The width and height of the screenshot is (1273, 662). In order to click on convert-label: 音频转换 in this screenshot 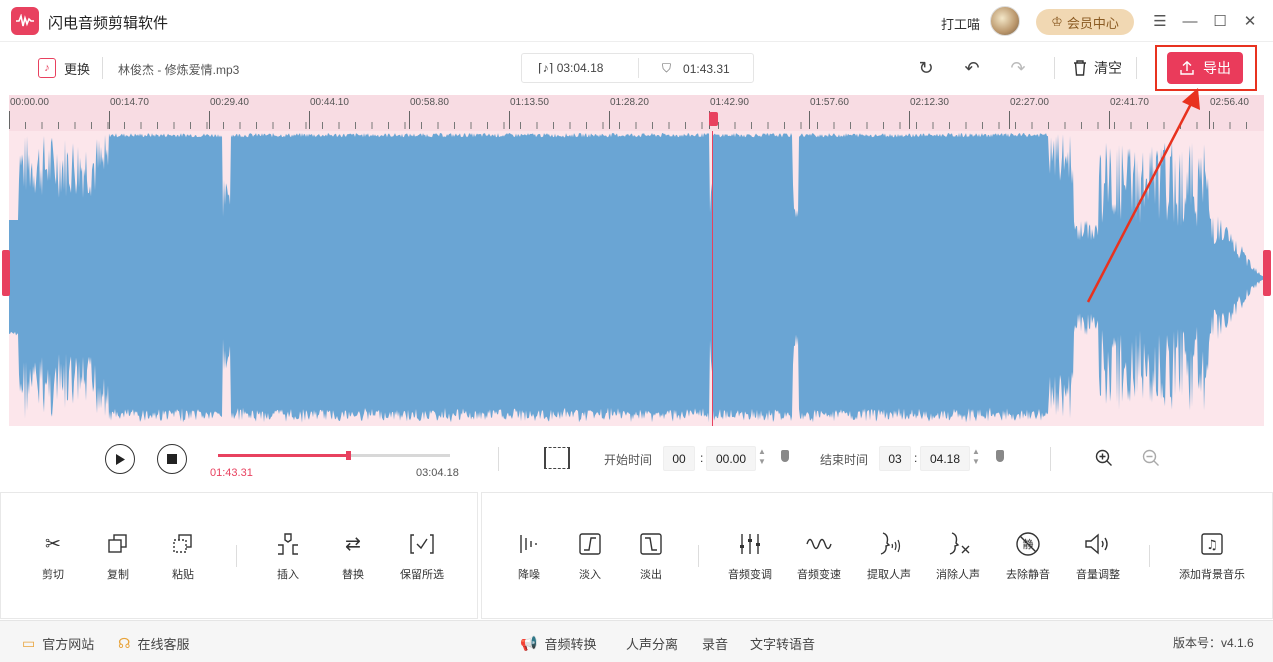, I will do `click(570, 644)`.